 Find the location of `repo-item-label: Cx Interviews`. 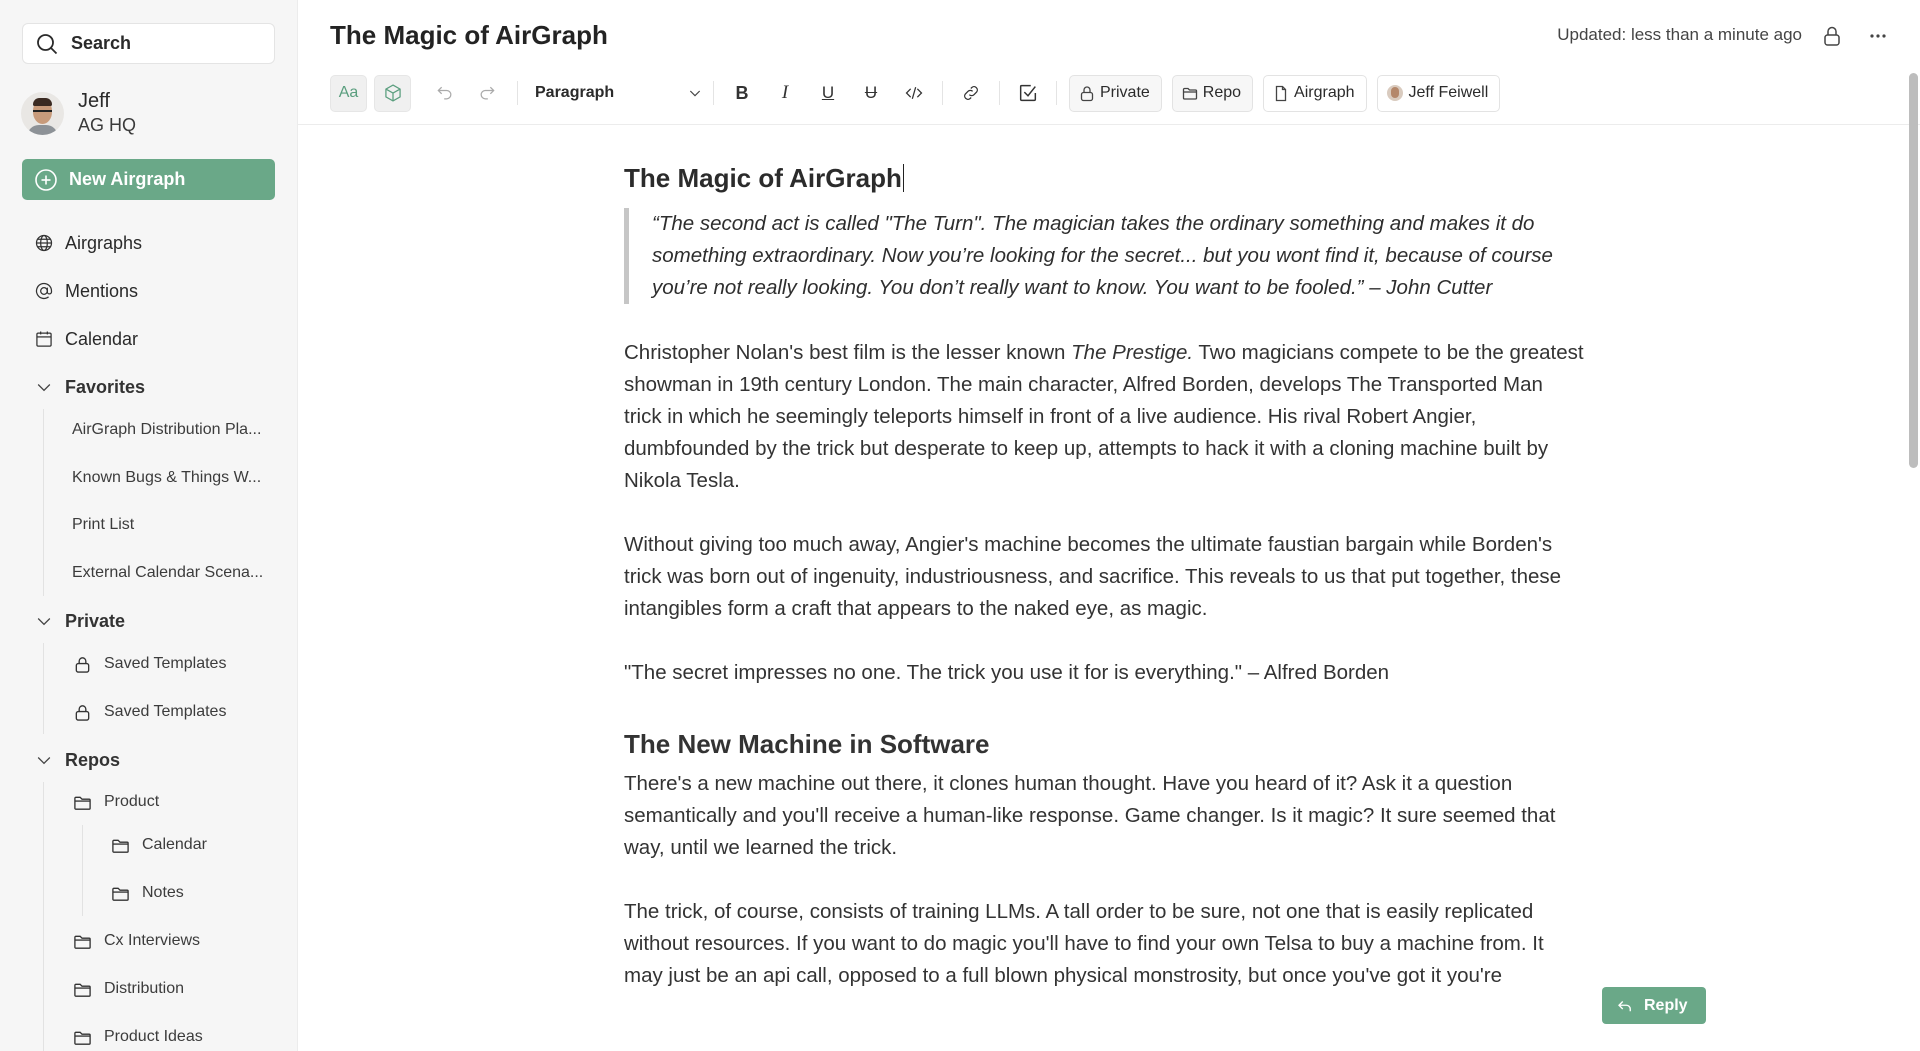

repo-item-label: Cx Interviews is located at coordinates (152, 940).